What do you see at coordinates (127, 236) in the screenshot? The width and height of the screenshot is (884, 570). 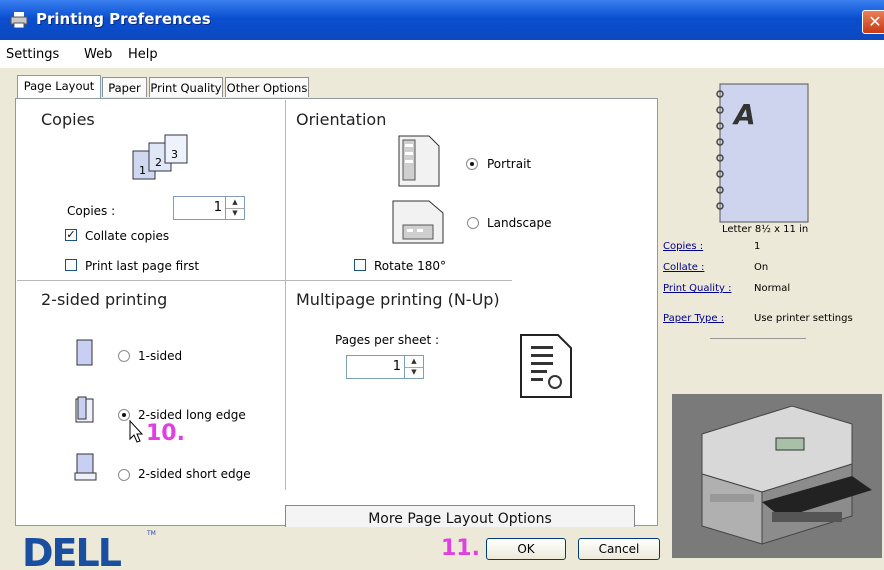 I see `collate-label: Collate copies` at bounding box center [127, 236].